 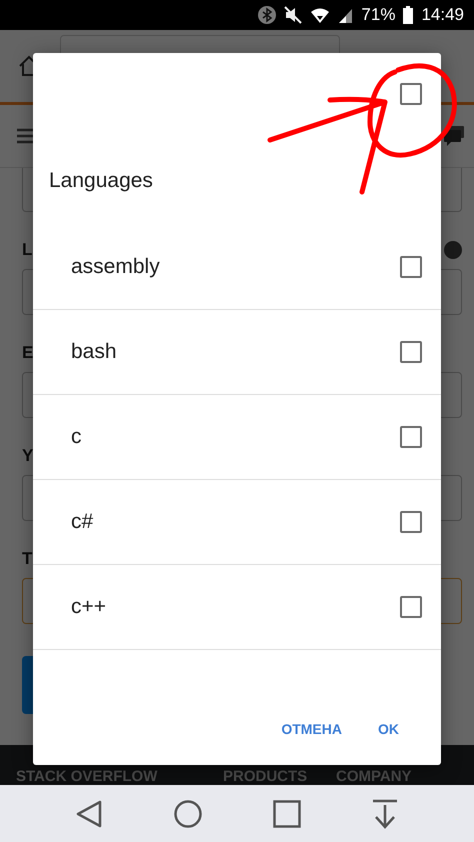 What do you see at coordinates (311, 728) in the screenshot?
I see `cancel-button: ОТМЕНА` at bounding box center [311, 728].